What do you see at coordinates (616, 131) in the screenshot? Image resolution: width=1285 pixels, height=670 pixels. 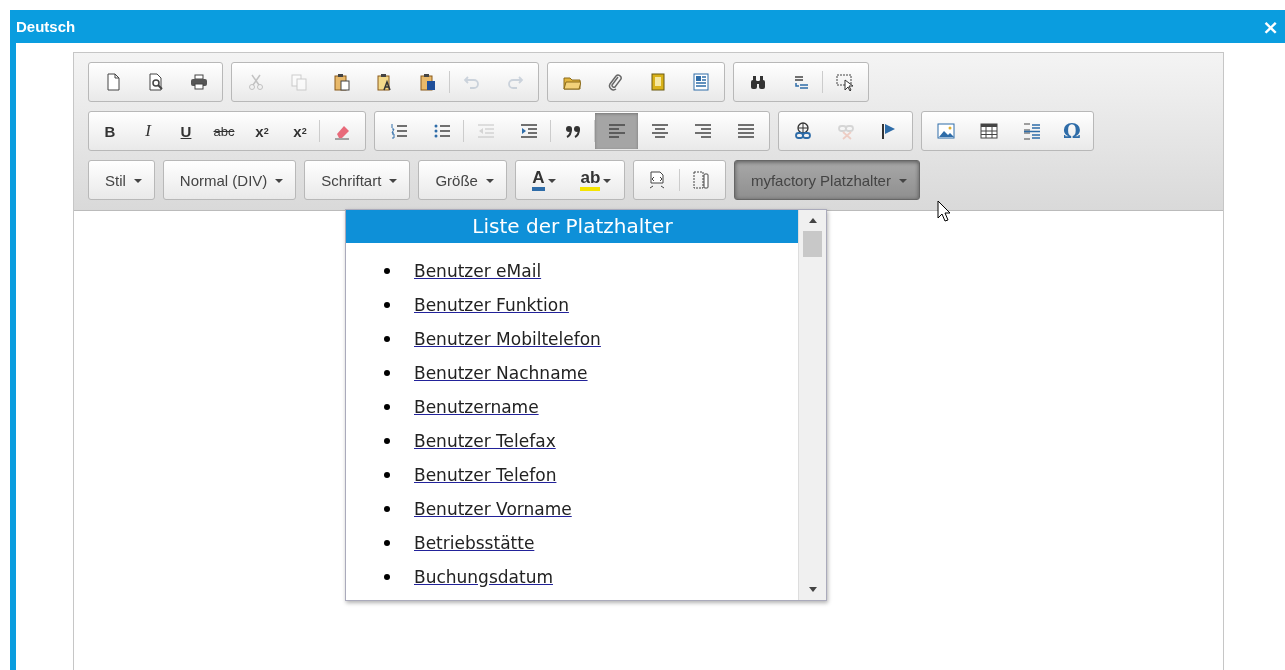 I see `align-left-icon` at bounding box center [616, 131].